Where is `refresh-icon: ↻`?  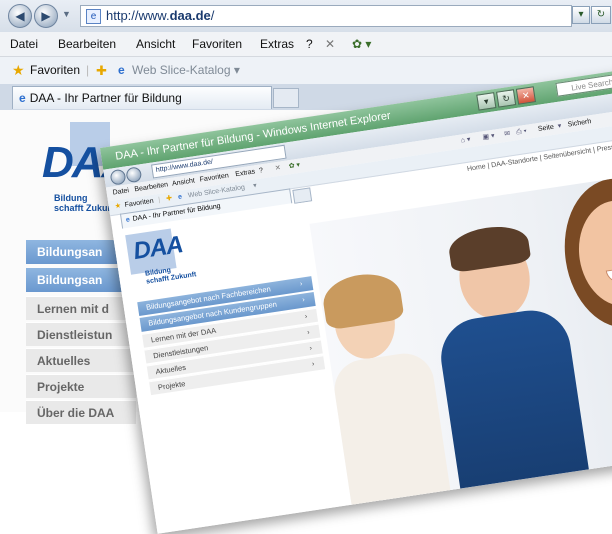 refresh-icon: ↻ is located at coordinates (601, 14).